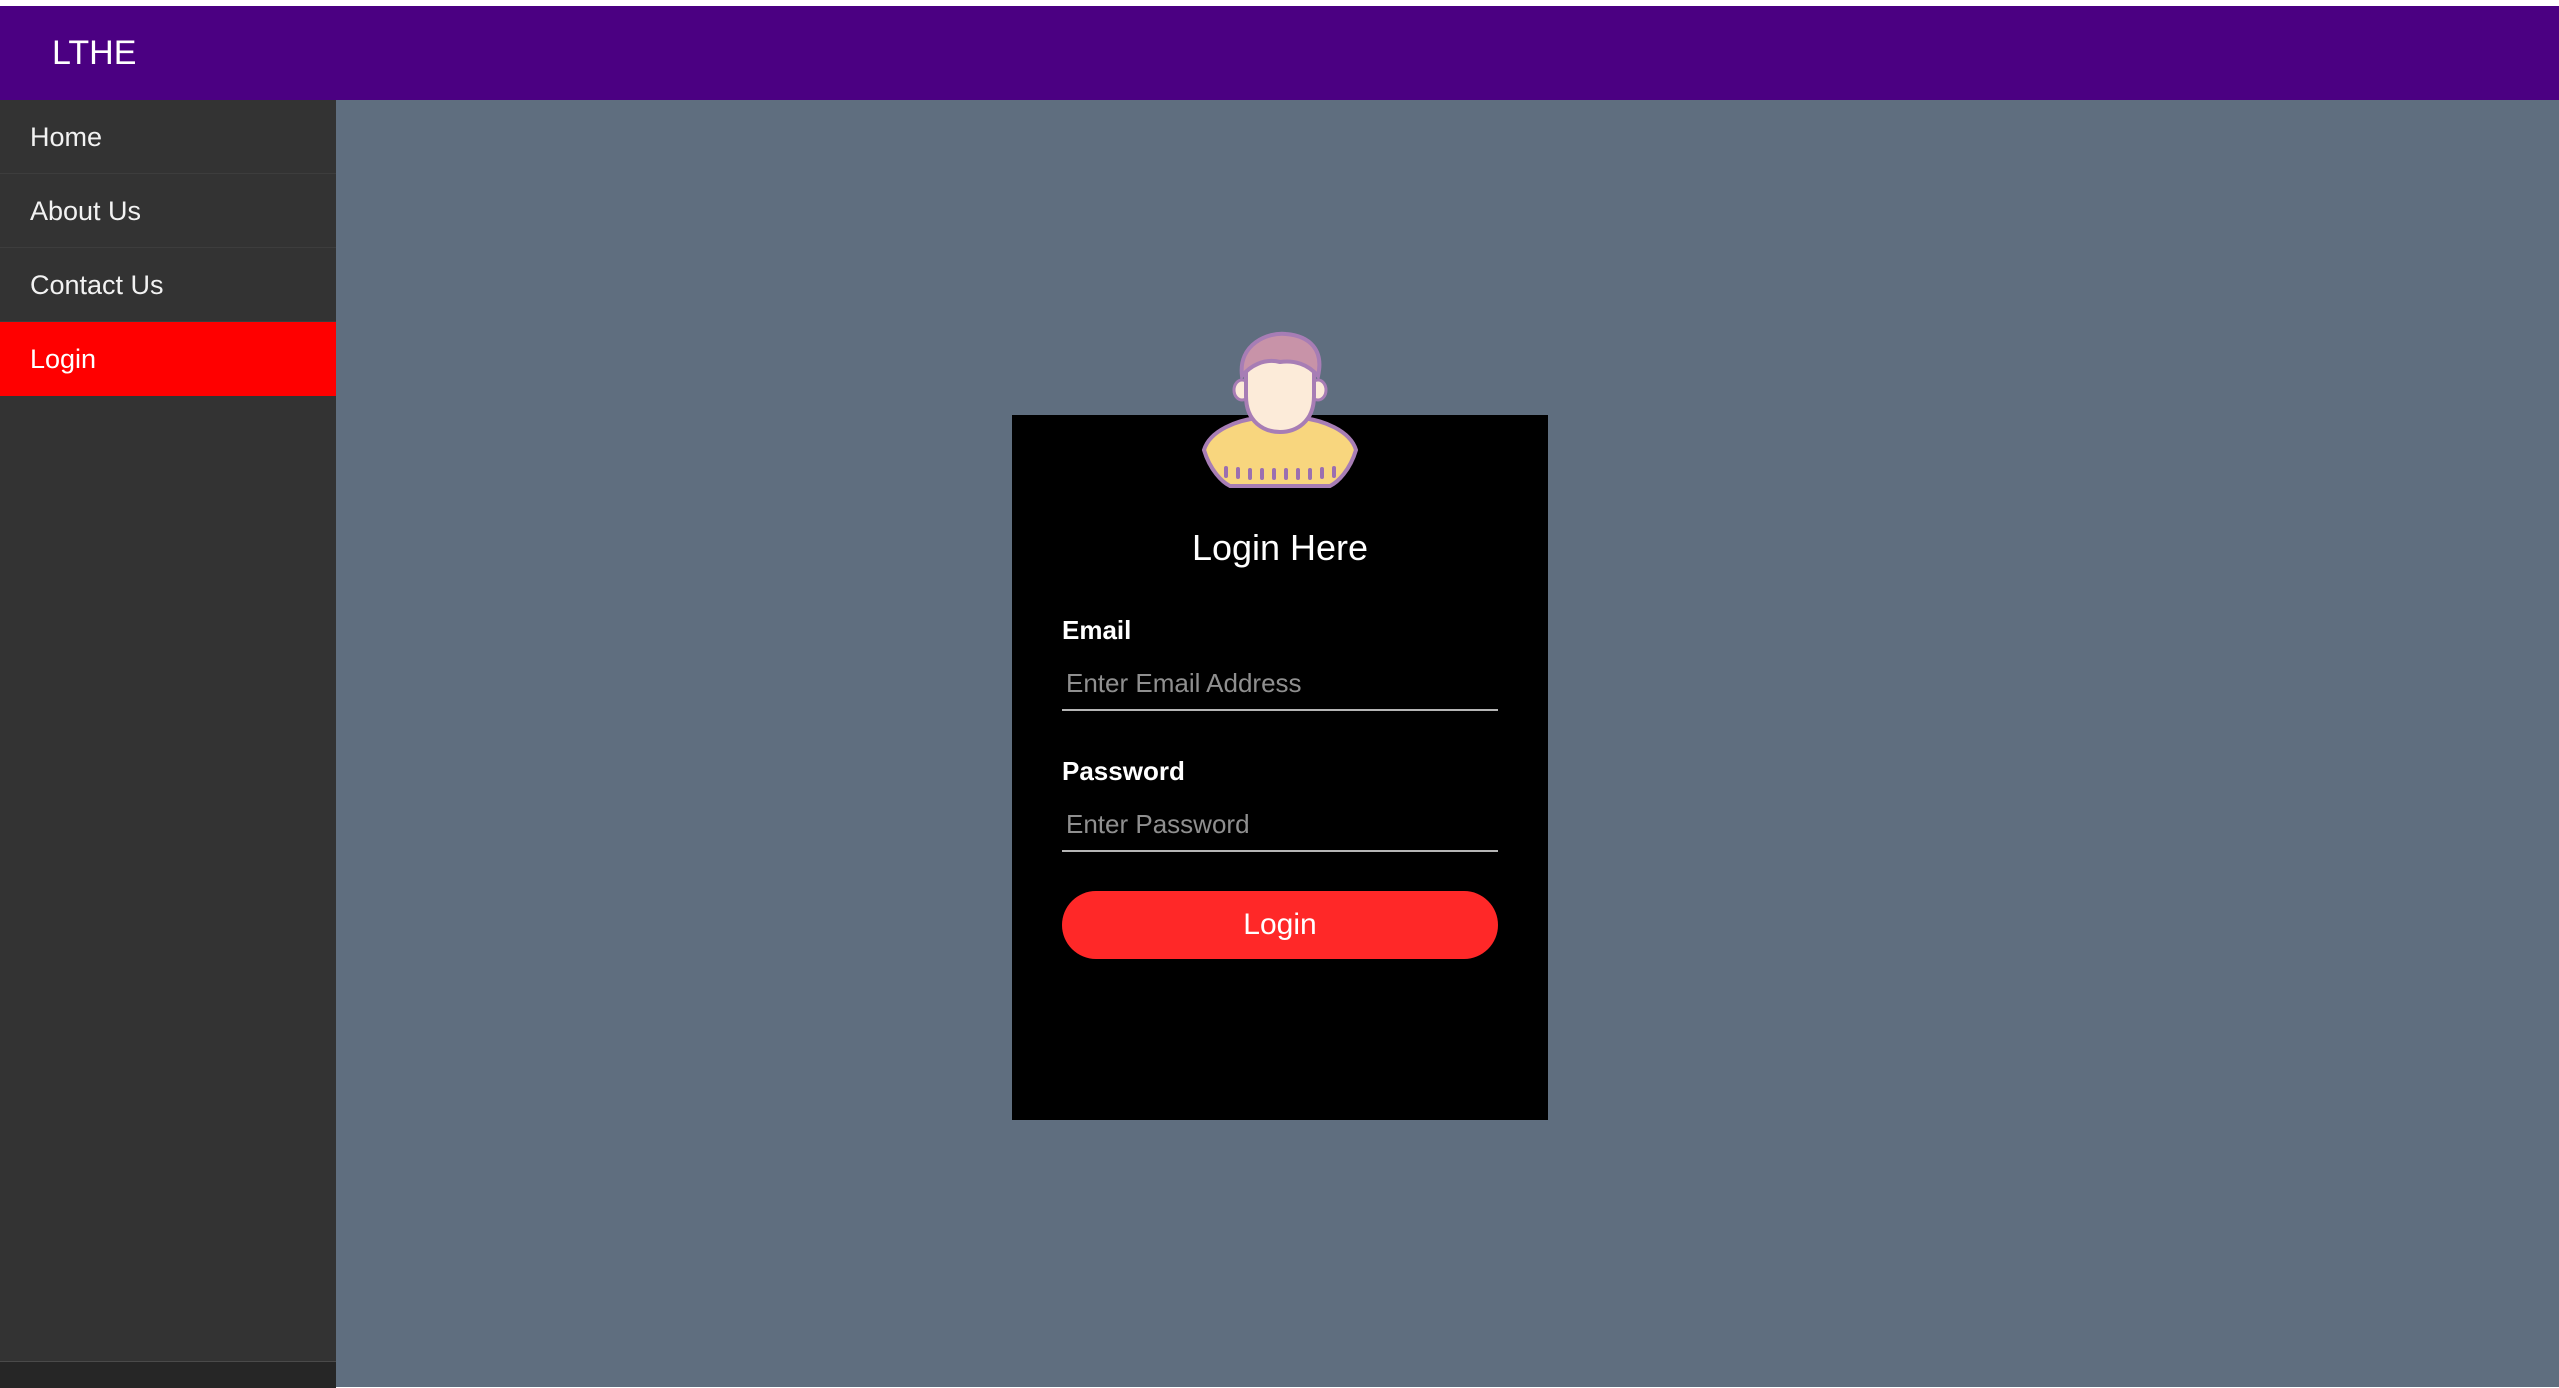 The image size is (2559, 1388). Describe the element at coordinates (1097, 630) in the screenshot. I see `email-label: Email` at that location.